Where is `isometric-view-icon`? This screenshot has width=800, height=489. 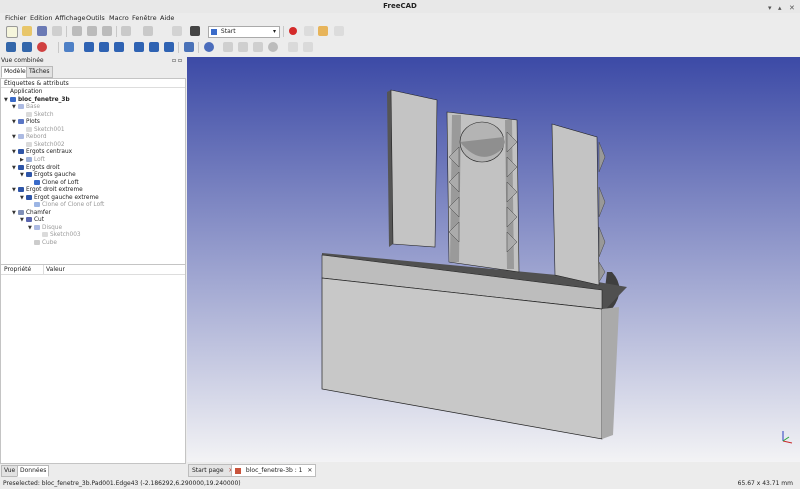 isometric-view-icon is located at coordinates (69, 47).